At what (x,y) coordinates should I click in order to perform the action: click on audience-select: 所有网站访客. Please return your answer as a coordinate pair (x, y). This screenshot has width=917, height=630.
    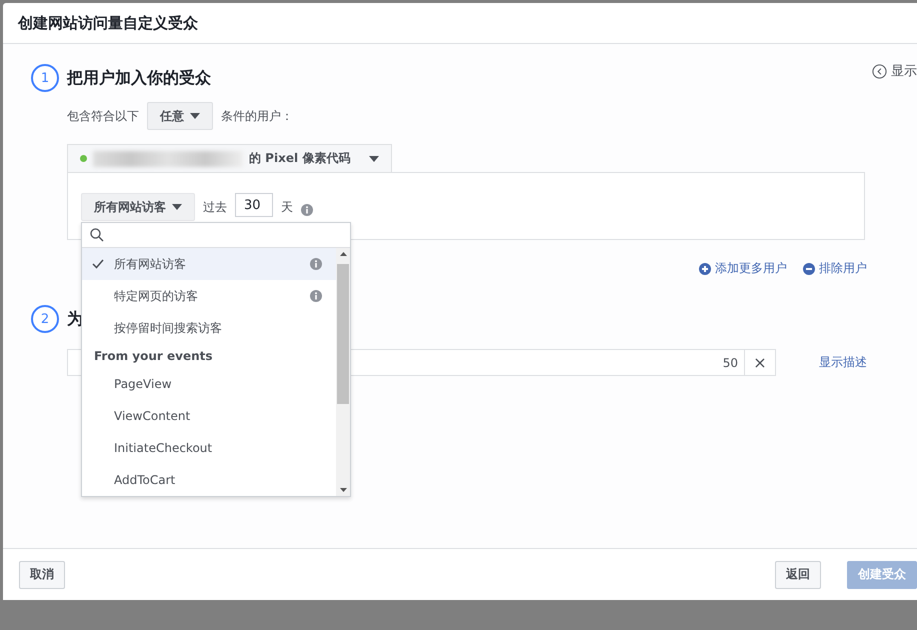
    Looking at the image, I should click on (138, 207).